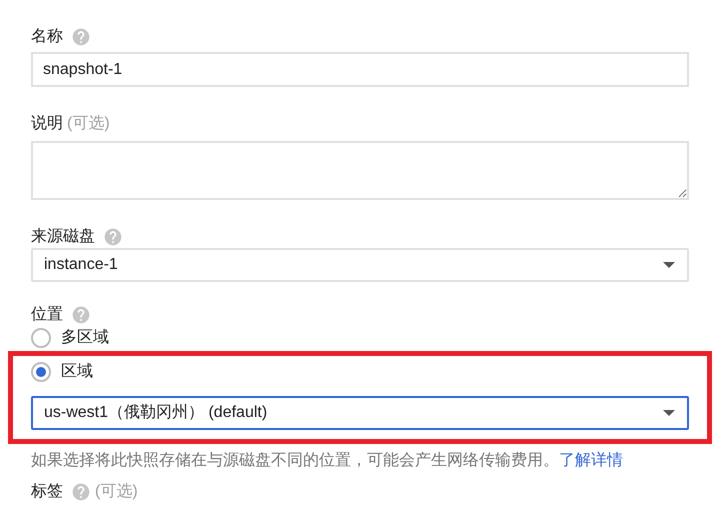  I want to click on location-note: 如果选择将此快照存储在与源磁盘不同的位置，可能会产生网络传输费用。了解详情, so click(327, 460).